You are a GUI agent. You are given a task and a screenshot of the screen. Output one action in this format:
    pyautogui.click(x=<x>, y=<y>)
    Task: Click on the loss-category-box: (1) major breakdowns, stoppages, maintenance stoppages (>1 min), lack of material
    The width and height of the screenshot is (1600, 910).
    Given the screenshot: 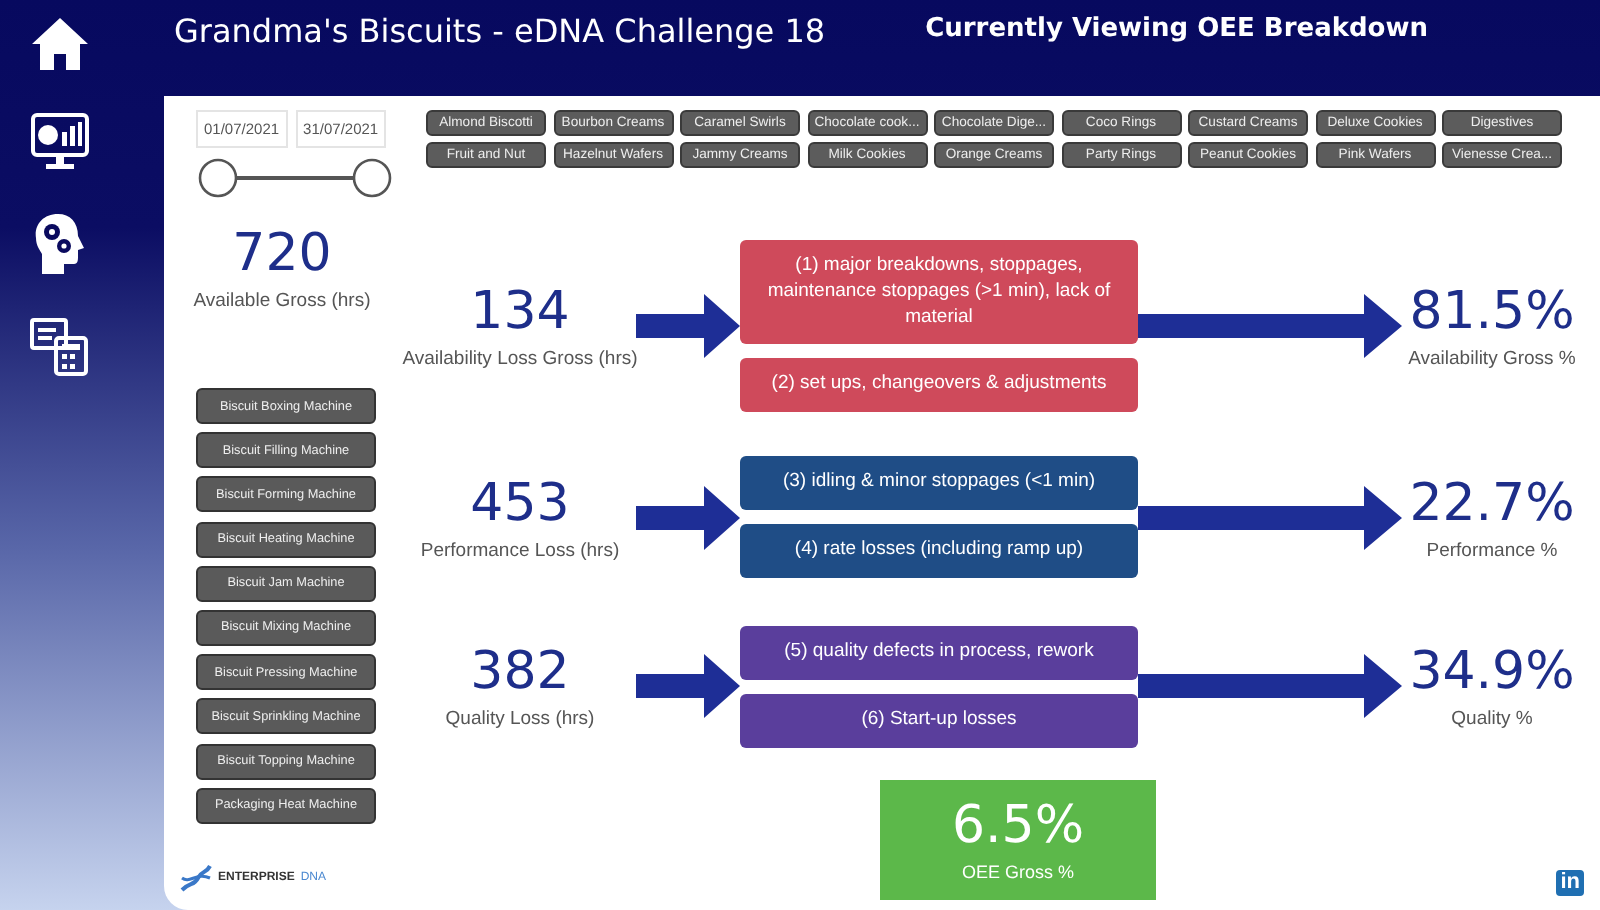 What is the action you would take?
    pyautogui.click(x=939, y=292)
    